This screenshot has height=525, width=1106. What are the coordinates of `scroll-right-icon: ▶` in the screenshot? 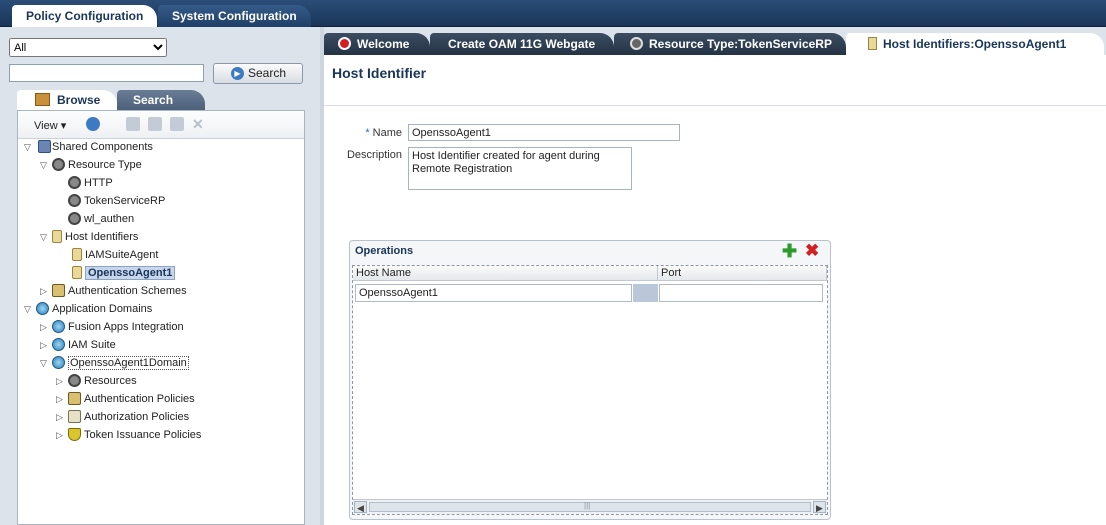 It's located at (819, 507).